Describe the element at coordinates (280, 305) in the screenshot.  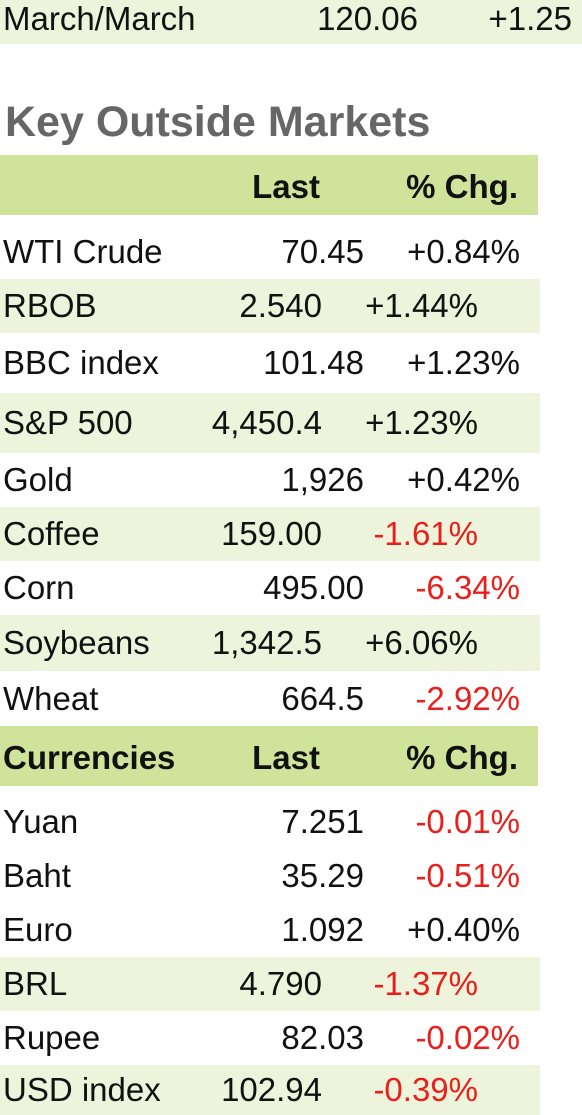
I see `row-last: 2.540` at that location.